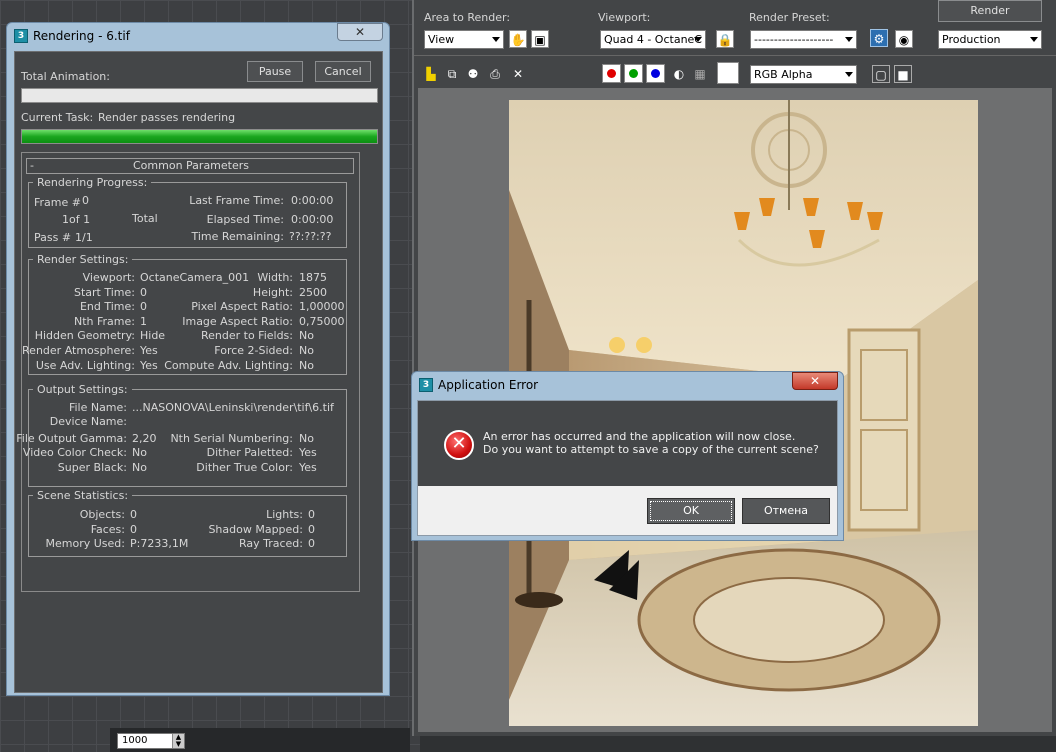  I want to click on shadow-mapped-label: Shadow Mapped:, so click(255, 529).